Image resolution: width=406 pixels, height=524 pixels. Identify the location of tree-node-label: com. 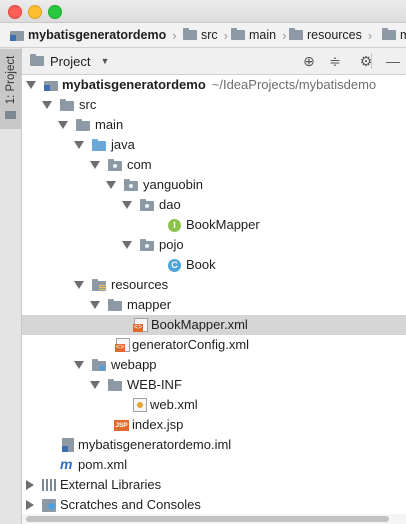
(139, 164).